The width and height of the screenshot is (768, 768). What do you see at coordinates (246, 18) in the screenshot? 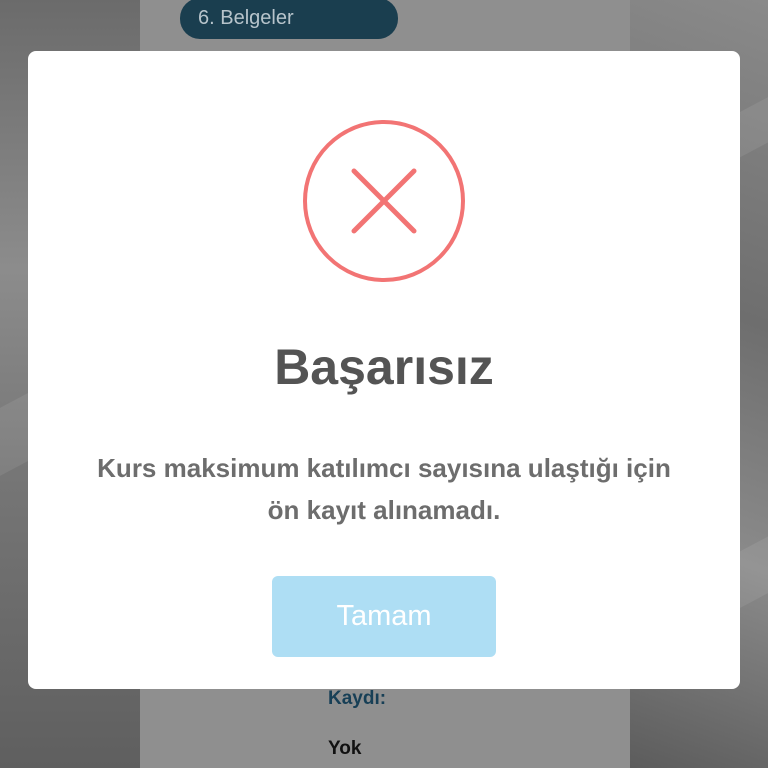
I see `step-tab-label: 6. Belgeler` at bounding box center [246, 18].